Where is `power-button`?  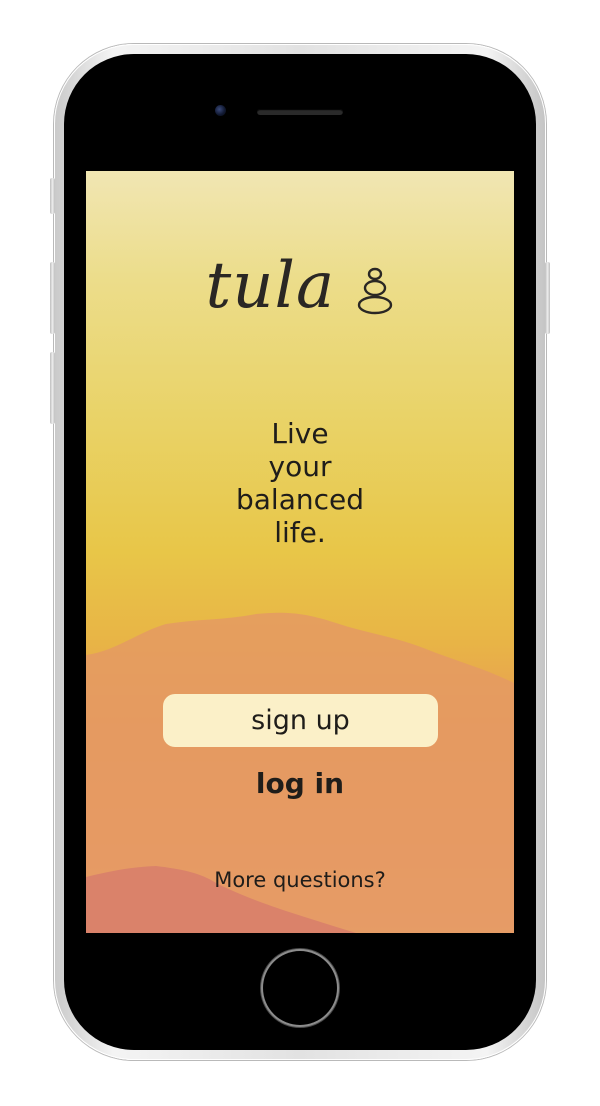
power-button is located at coordinates (547, 298).